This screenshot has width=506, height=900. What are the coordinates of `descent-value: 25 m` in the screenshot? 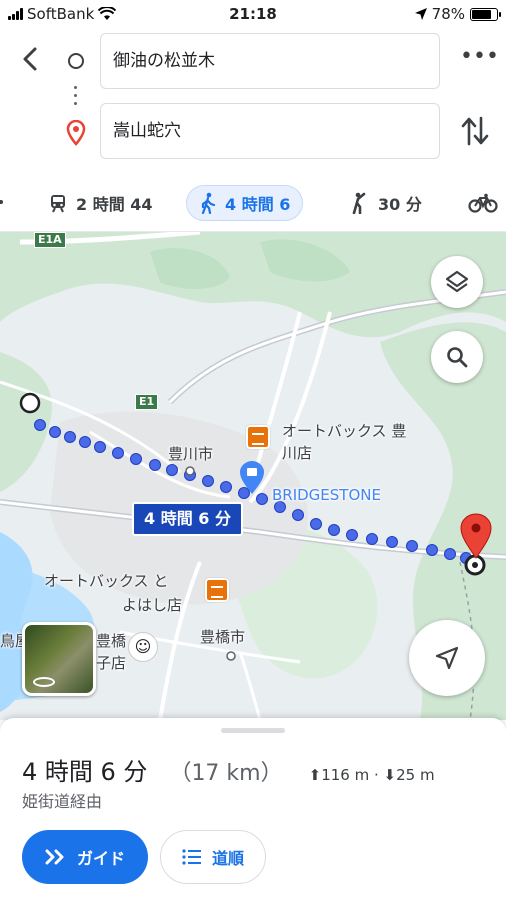 It's located at (415, 775).